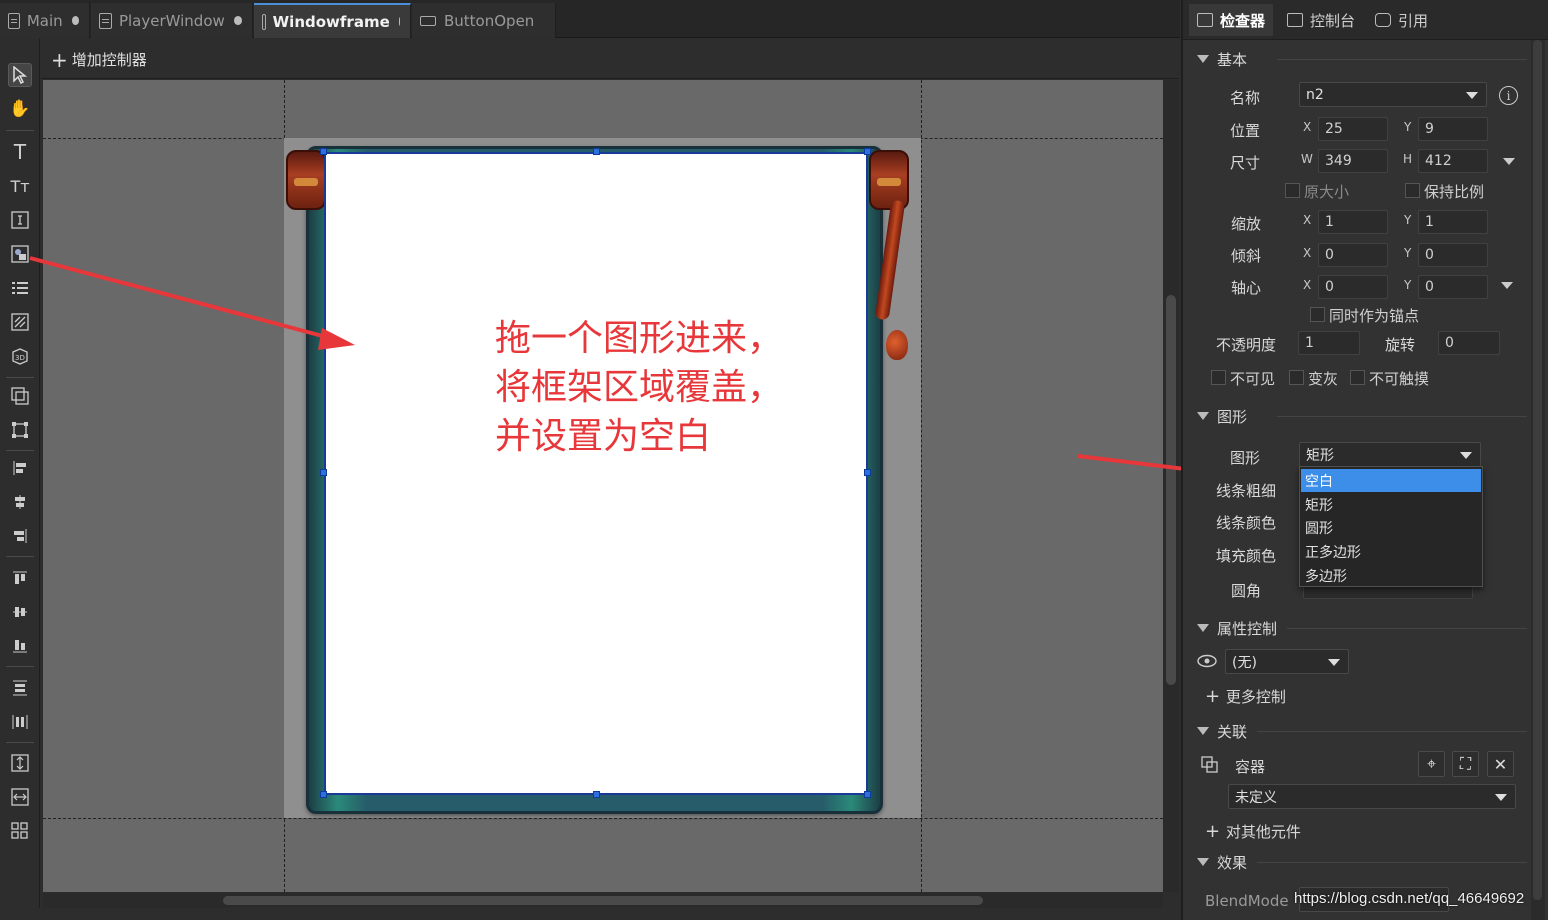 Image resolution: width=1548 pixels, height=920 pixels. I want to click on align-left-icon, so click(20, 468).